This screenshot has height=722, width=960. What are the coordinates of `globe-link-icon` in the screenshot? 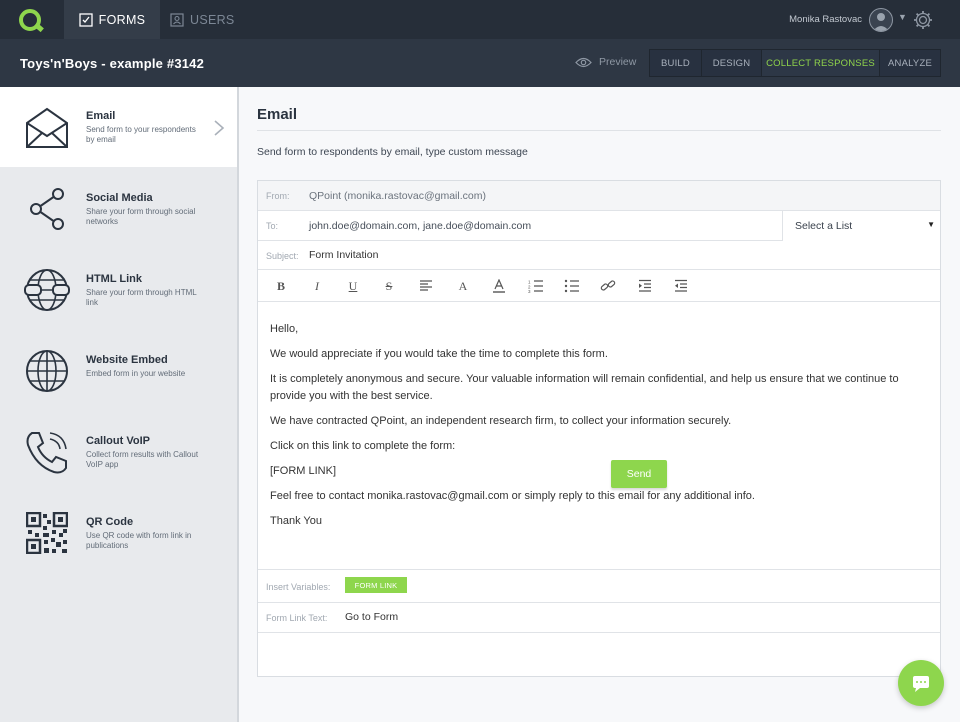 It's located at (47, 290).